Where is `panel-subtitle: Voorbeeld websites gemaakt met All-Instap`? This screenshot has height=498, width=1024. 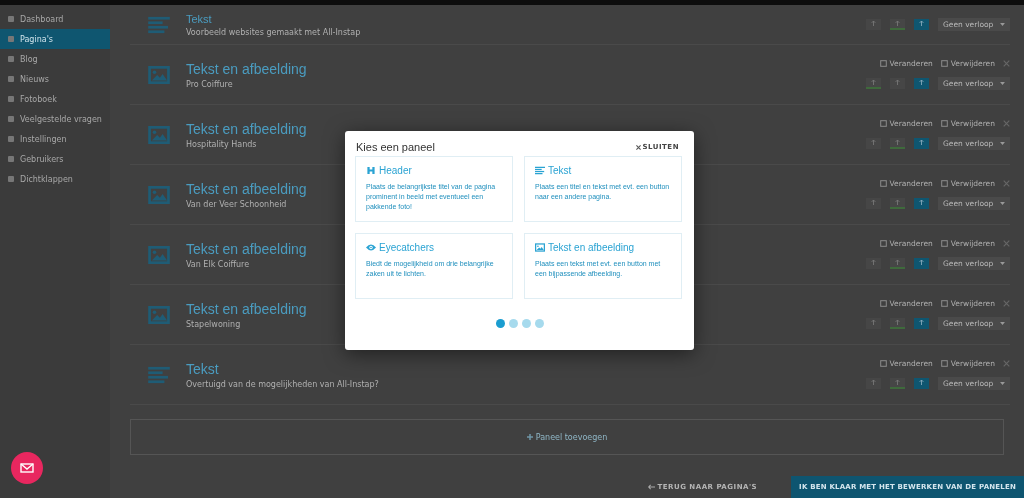 panel-subtitle: Voorbeeld websites gemaakt met All-Instap is located at coordinates (273, 32).